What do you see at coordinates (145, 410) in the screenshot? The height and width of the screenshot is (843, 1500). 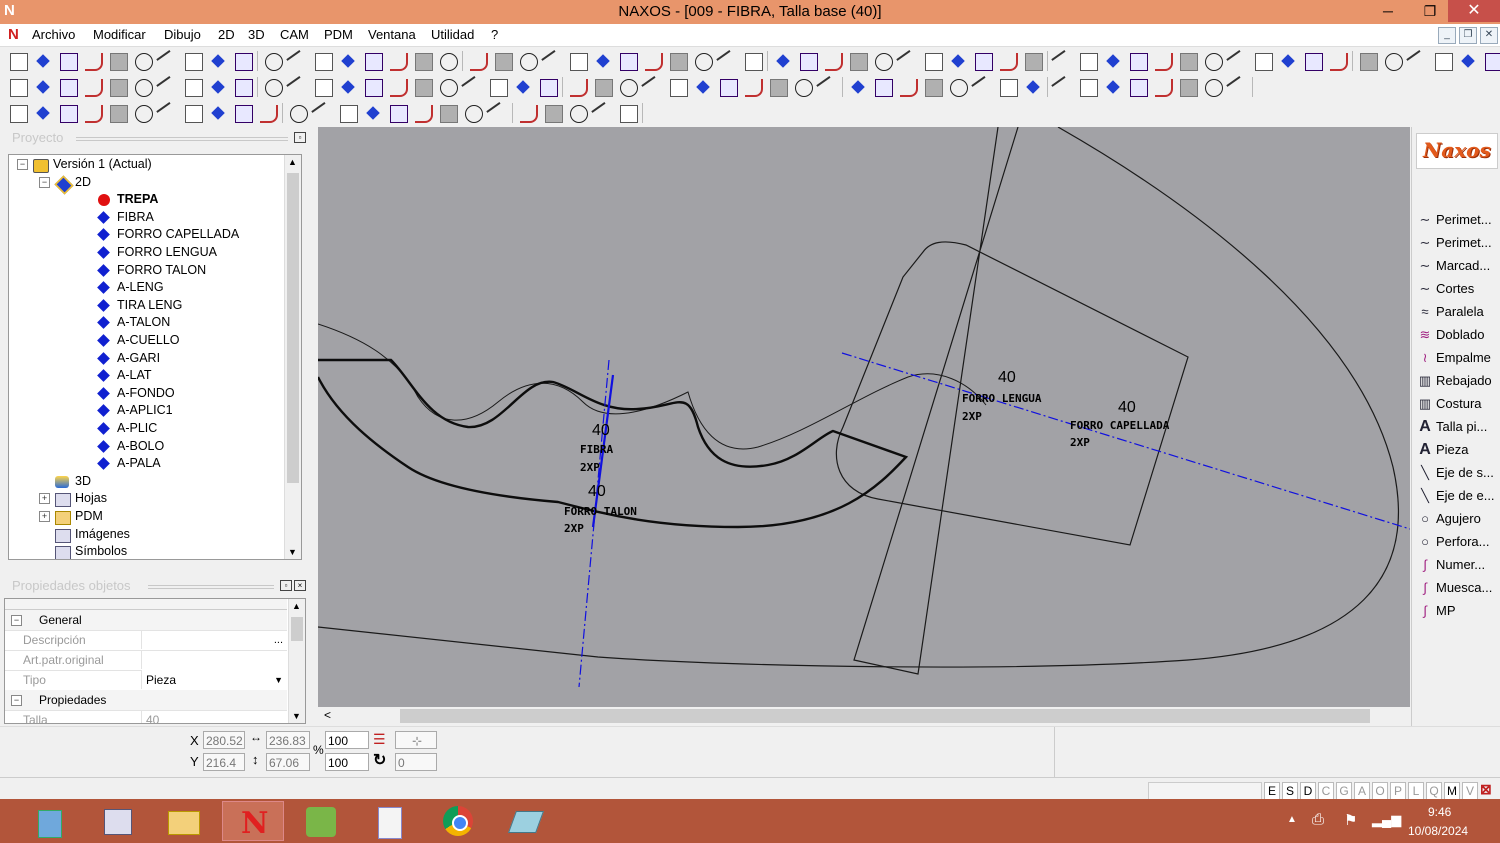 I see `tree-item-label: A-APLIC1` at bounding box center [145, 410].